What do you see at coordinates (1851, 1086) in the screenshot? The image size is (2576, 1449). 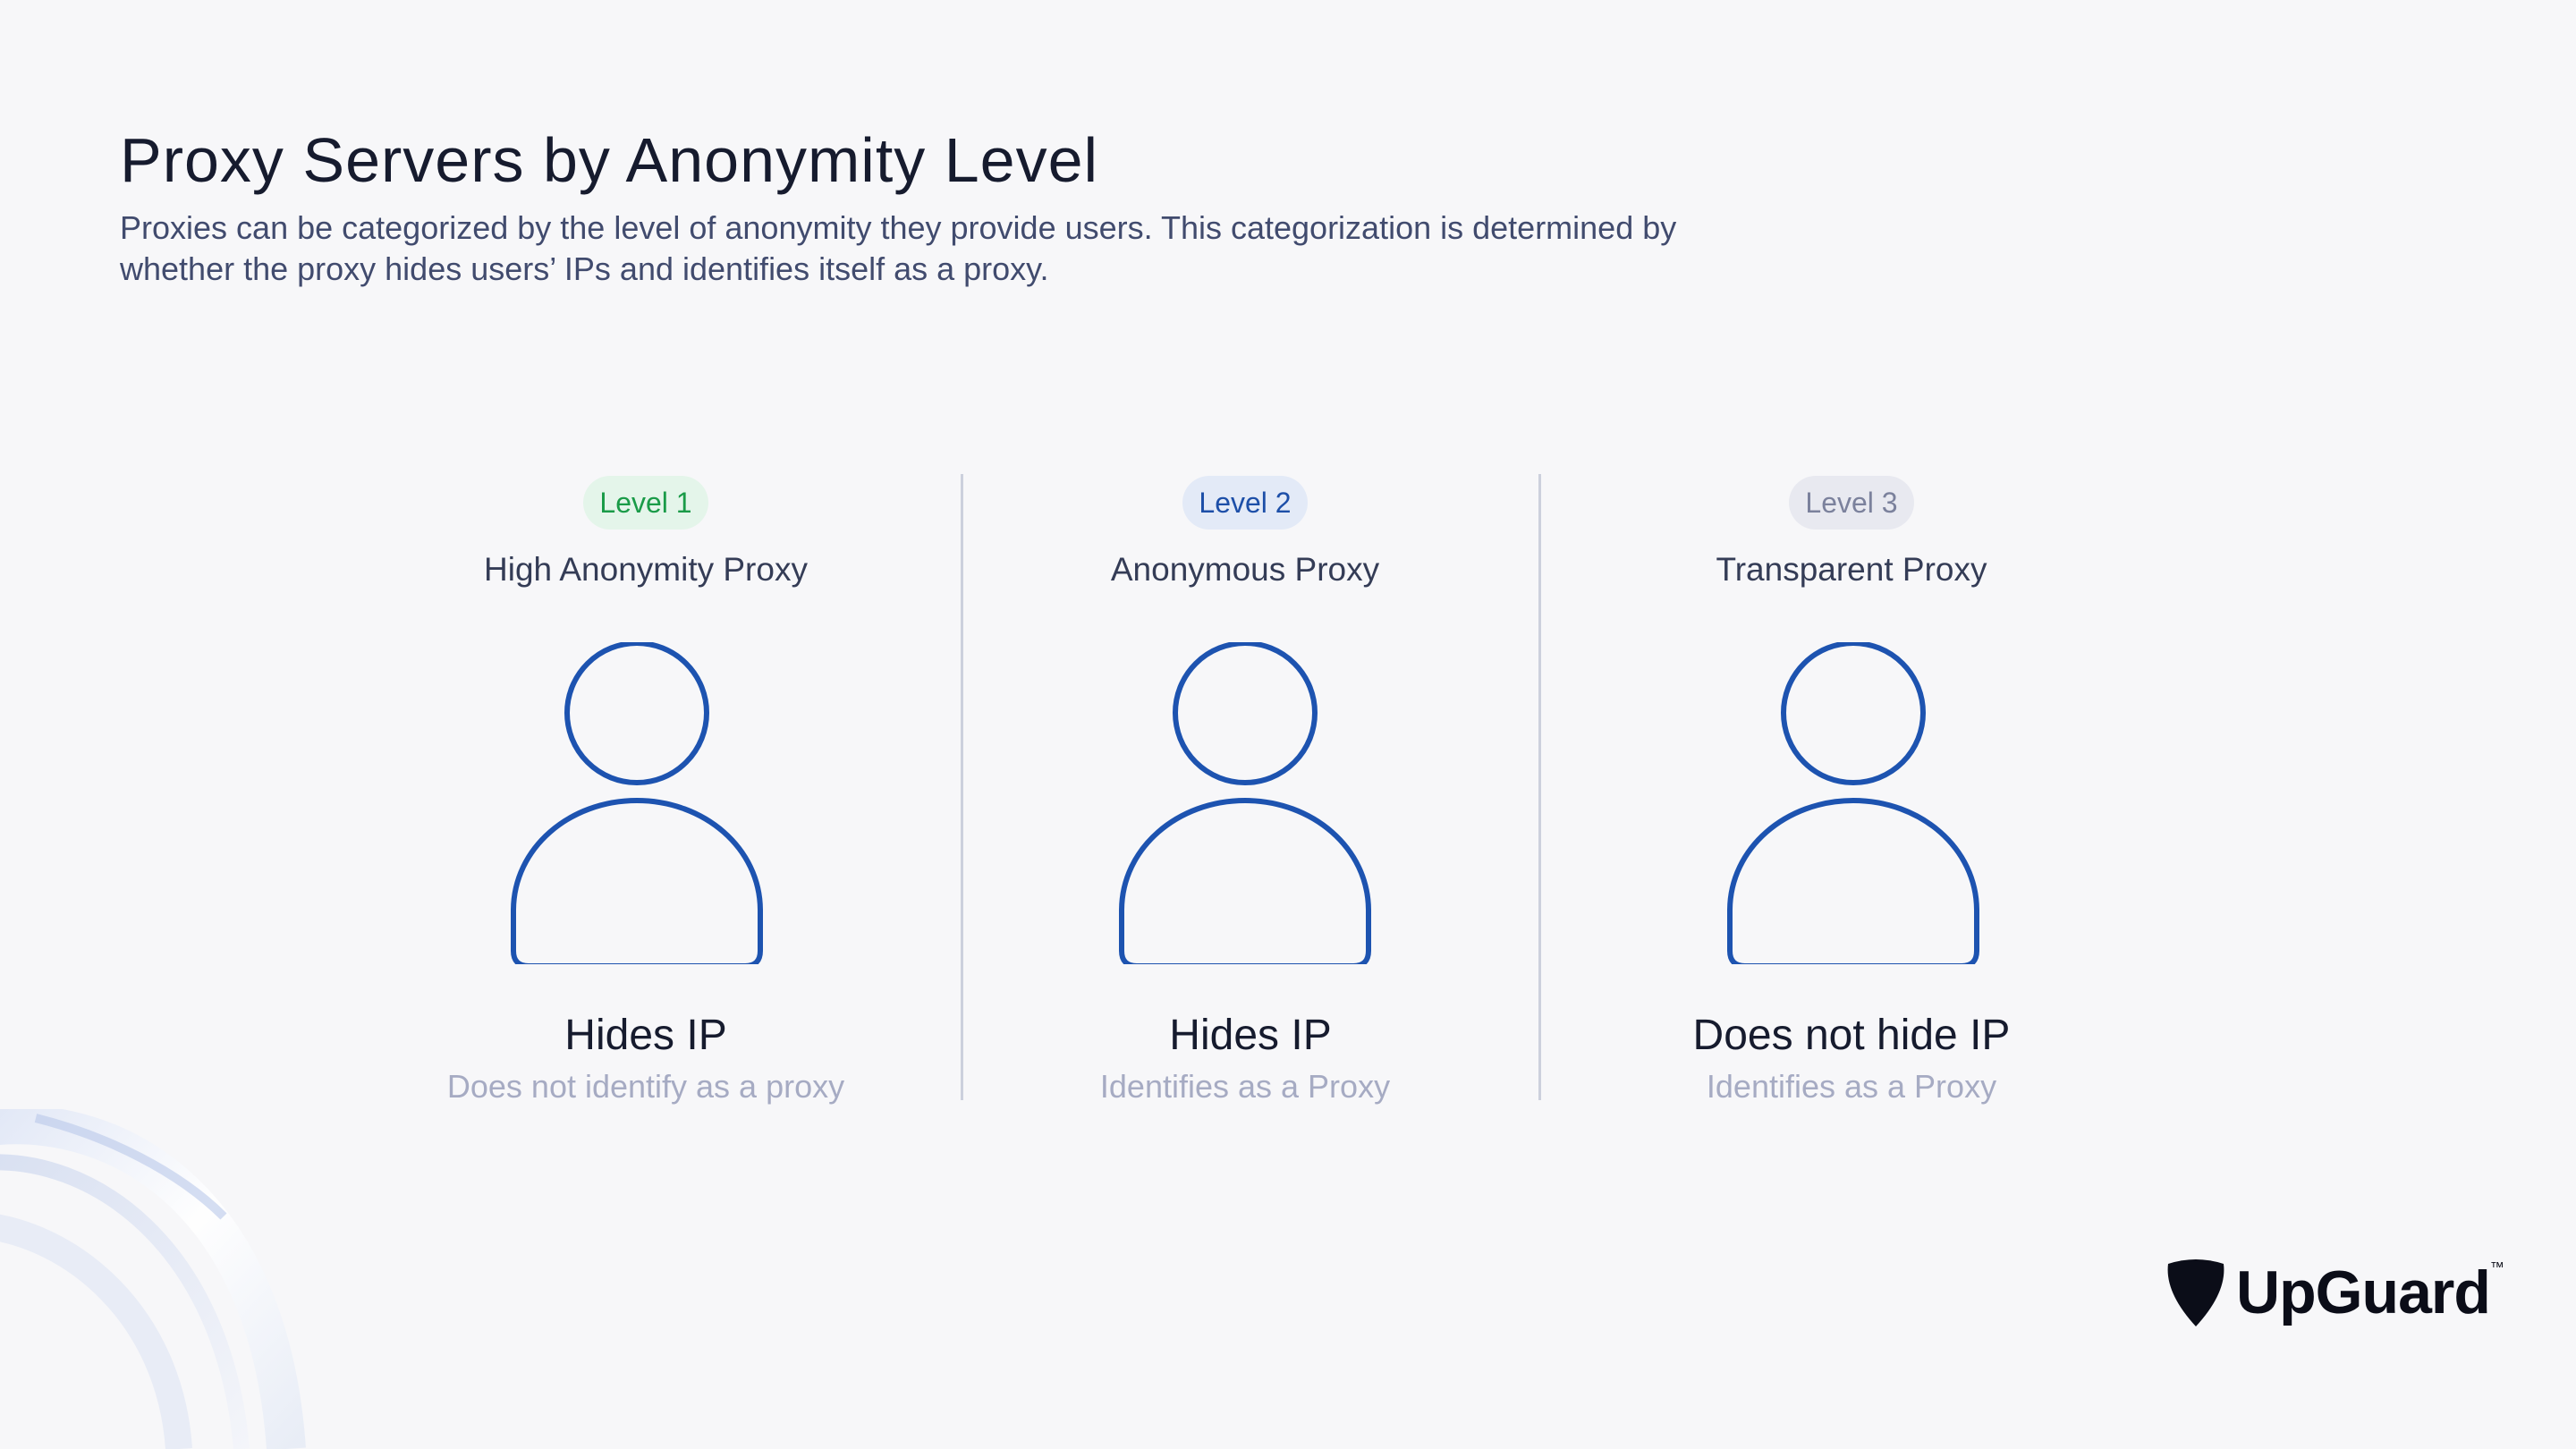 I see `level-3-proxy-status: Identifies as a Proxy` at bounding box center [1851, 1086].